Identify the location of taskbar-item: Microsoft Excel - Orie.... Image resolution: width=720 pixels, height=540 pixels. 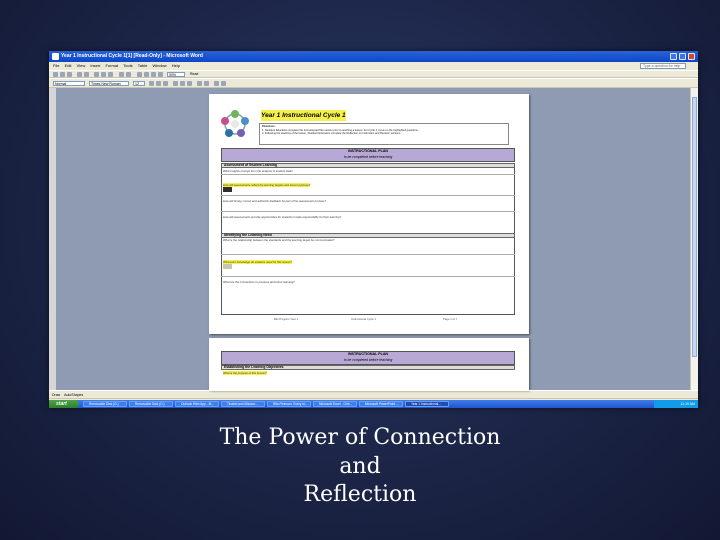
(335, 404).